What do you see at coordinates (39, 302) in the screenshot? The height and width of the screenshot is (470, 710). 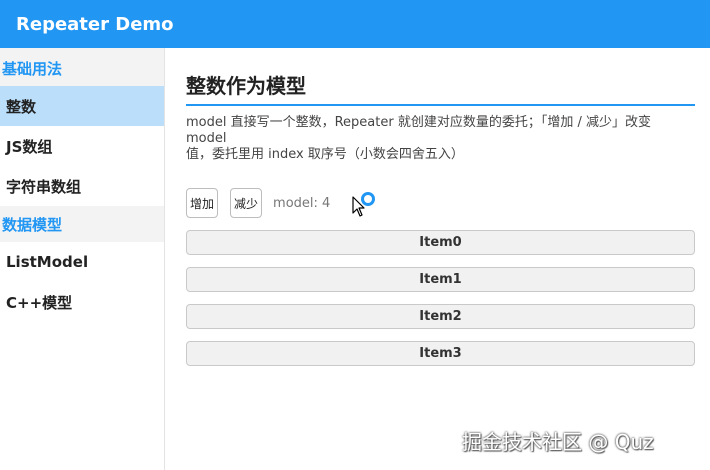 I see `sidebar-item-label: C++模型` at bounding box center [39, 302].